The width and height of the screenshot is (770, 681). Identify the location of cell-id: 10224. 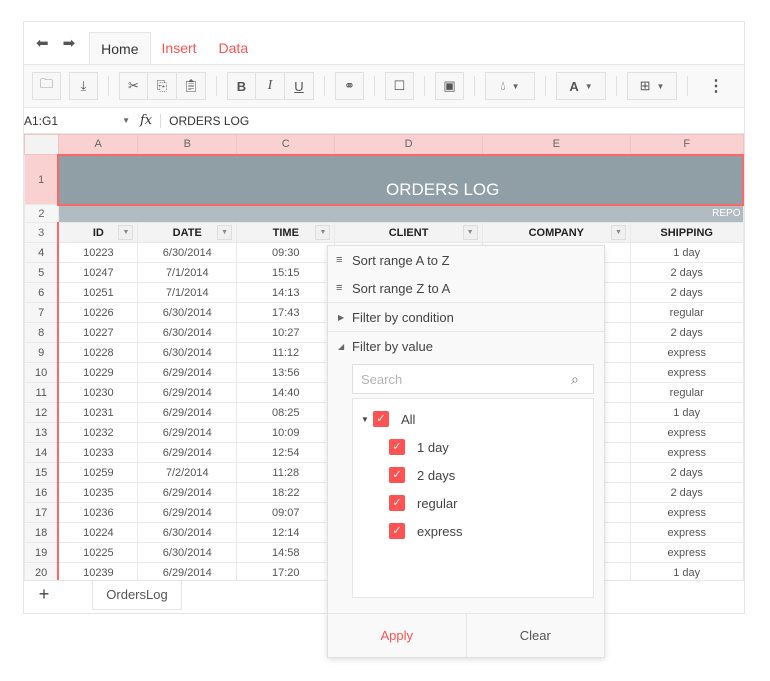
(98, 532).